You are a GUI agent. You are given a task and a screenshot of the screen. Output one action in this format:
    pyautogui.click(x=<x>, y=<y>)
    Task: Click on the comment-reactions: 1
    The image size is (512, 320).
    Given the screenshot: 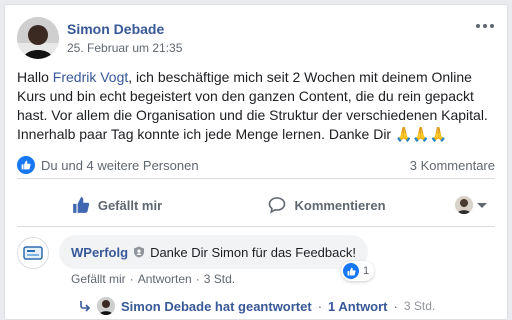 What is the action you would take?
    pyautogui.click(x=358, y=271)
    